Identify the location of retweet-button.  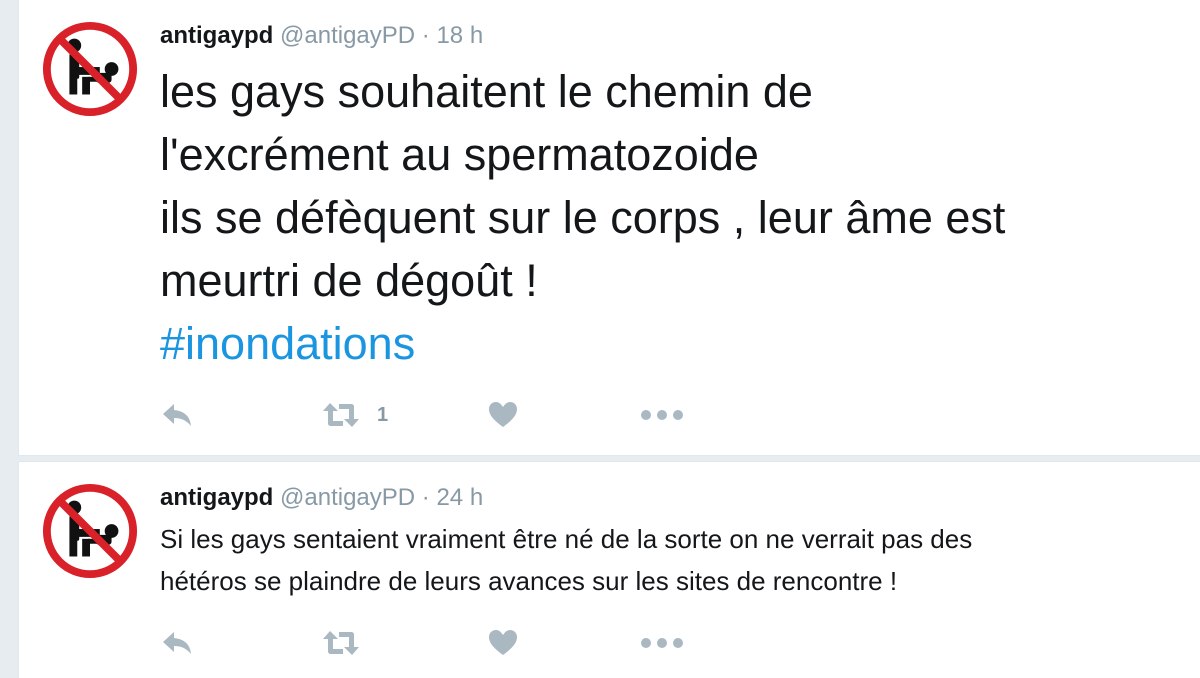
(341, 643).